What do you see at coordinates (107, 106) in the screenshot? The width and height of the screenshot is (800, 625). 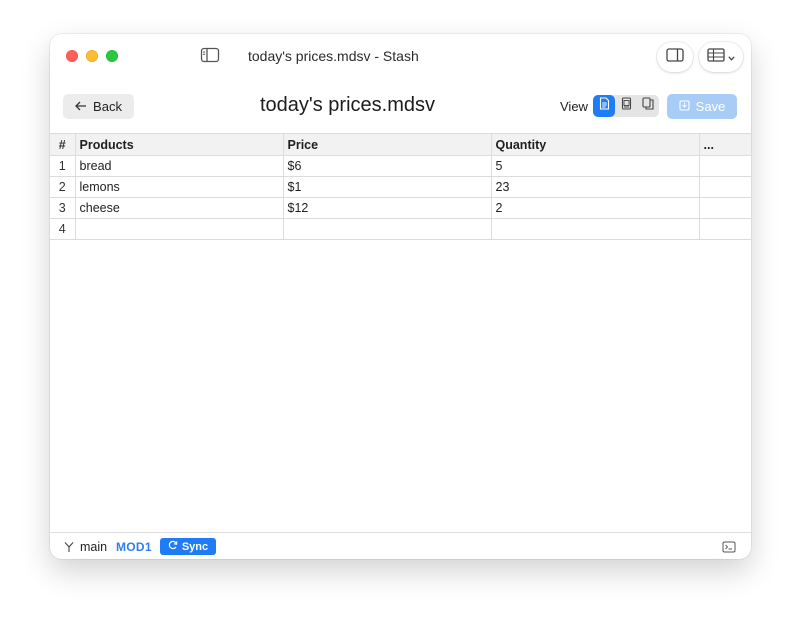 I see `back-label: Back` at bounding box center [107, 106].